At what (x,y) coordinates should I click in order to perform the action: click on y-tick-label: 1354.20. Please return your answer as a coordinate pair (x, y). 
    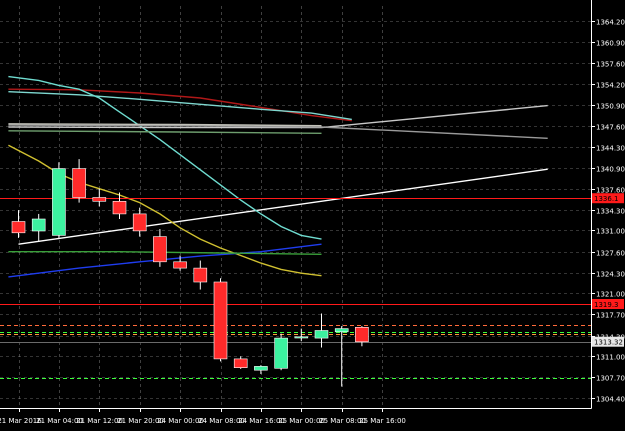
    Looking at the image, I should click on (610, 86).